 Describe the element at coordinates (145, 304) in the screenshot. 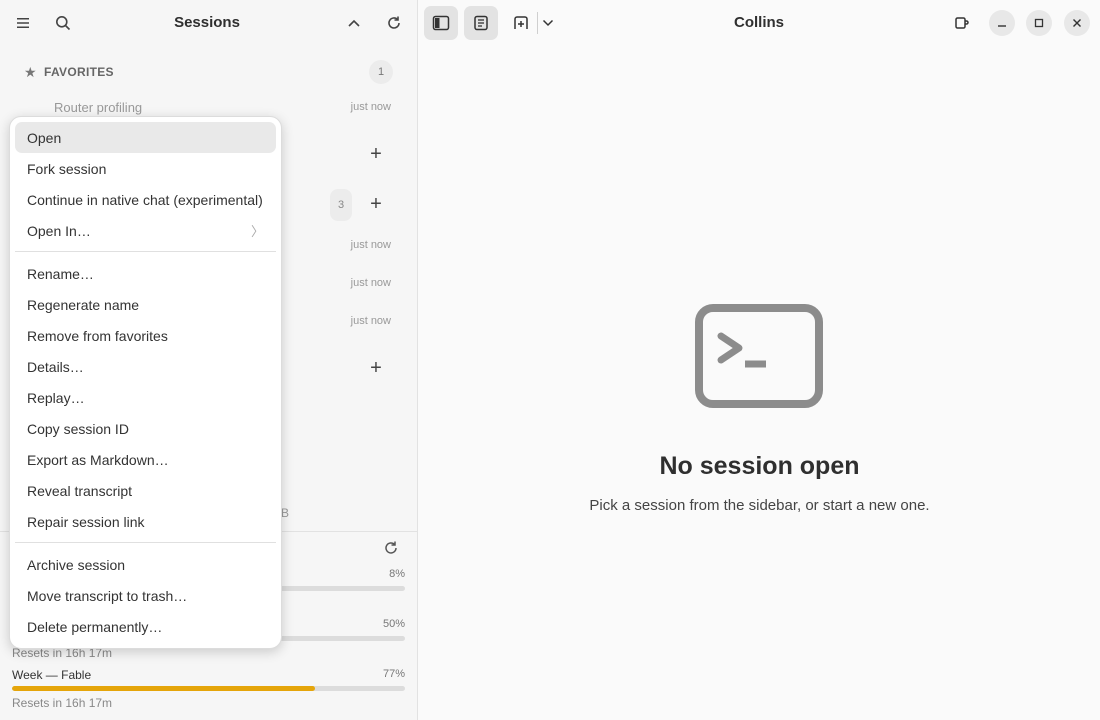

I see `menu-item-regenerate-name: Regenerate name` at that location.